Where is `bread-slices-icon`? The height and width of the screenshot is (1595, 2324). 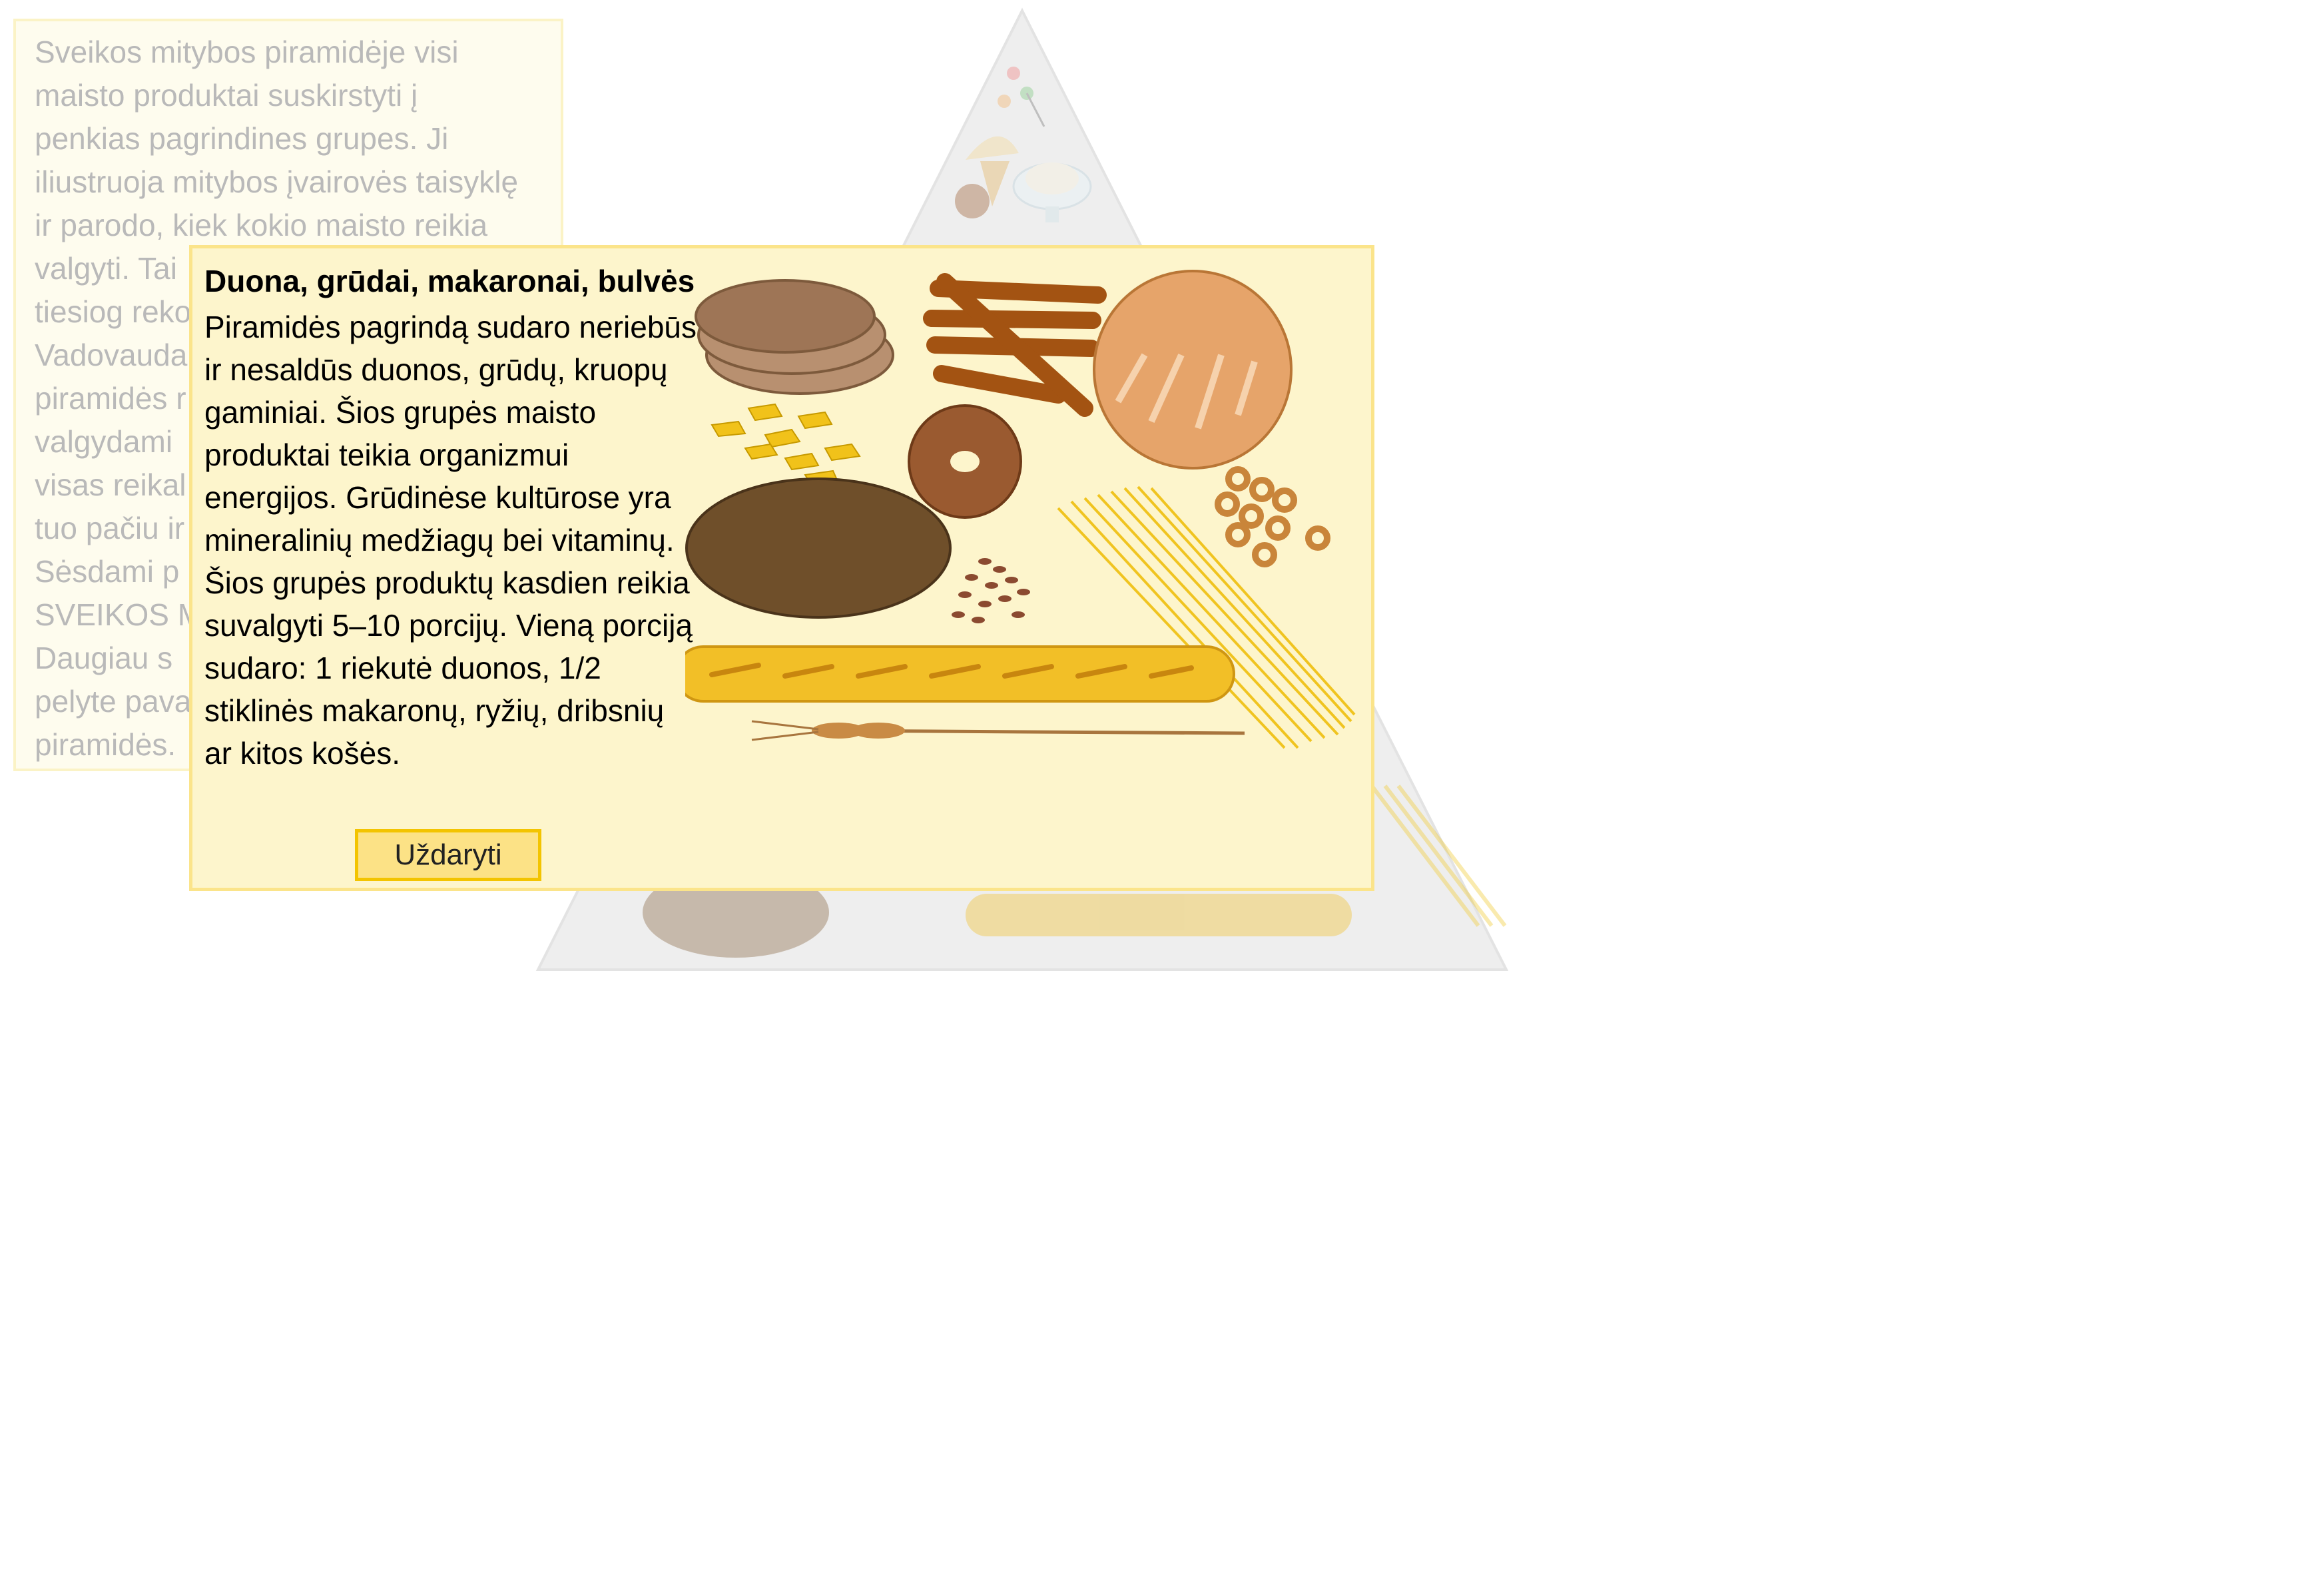 bread-slices-icon is located at coordinates (795, 337).